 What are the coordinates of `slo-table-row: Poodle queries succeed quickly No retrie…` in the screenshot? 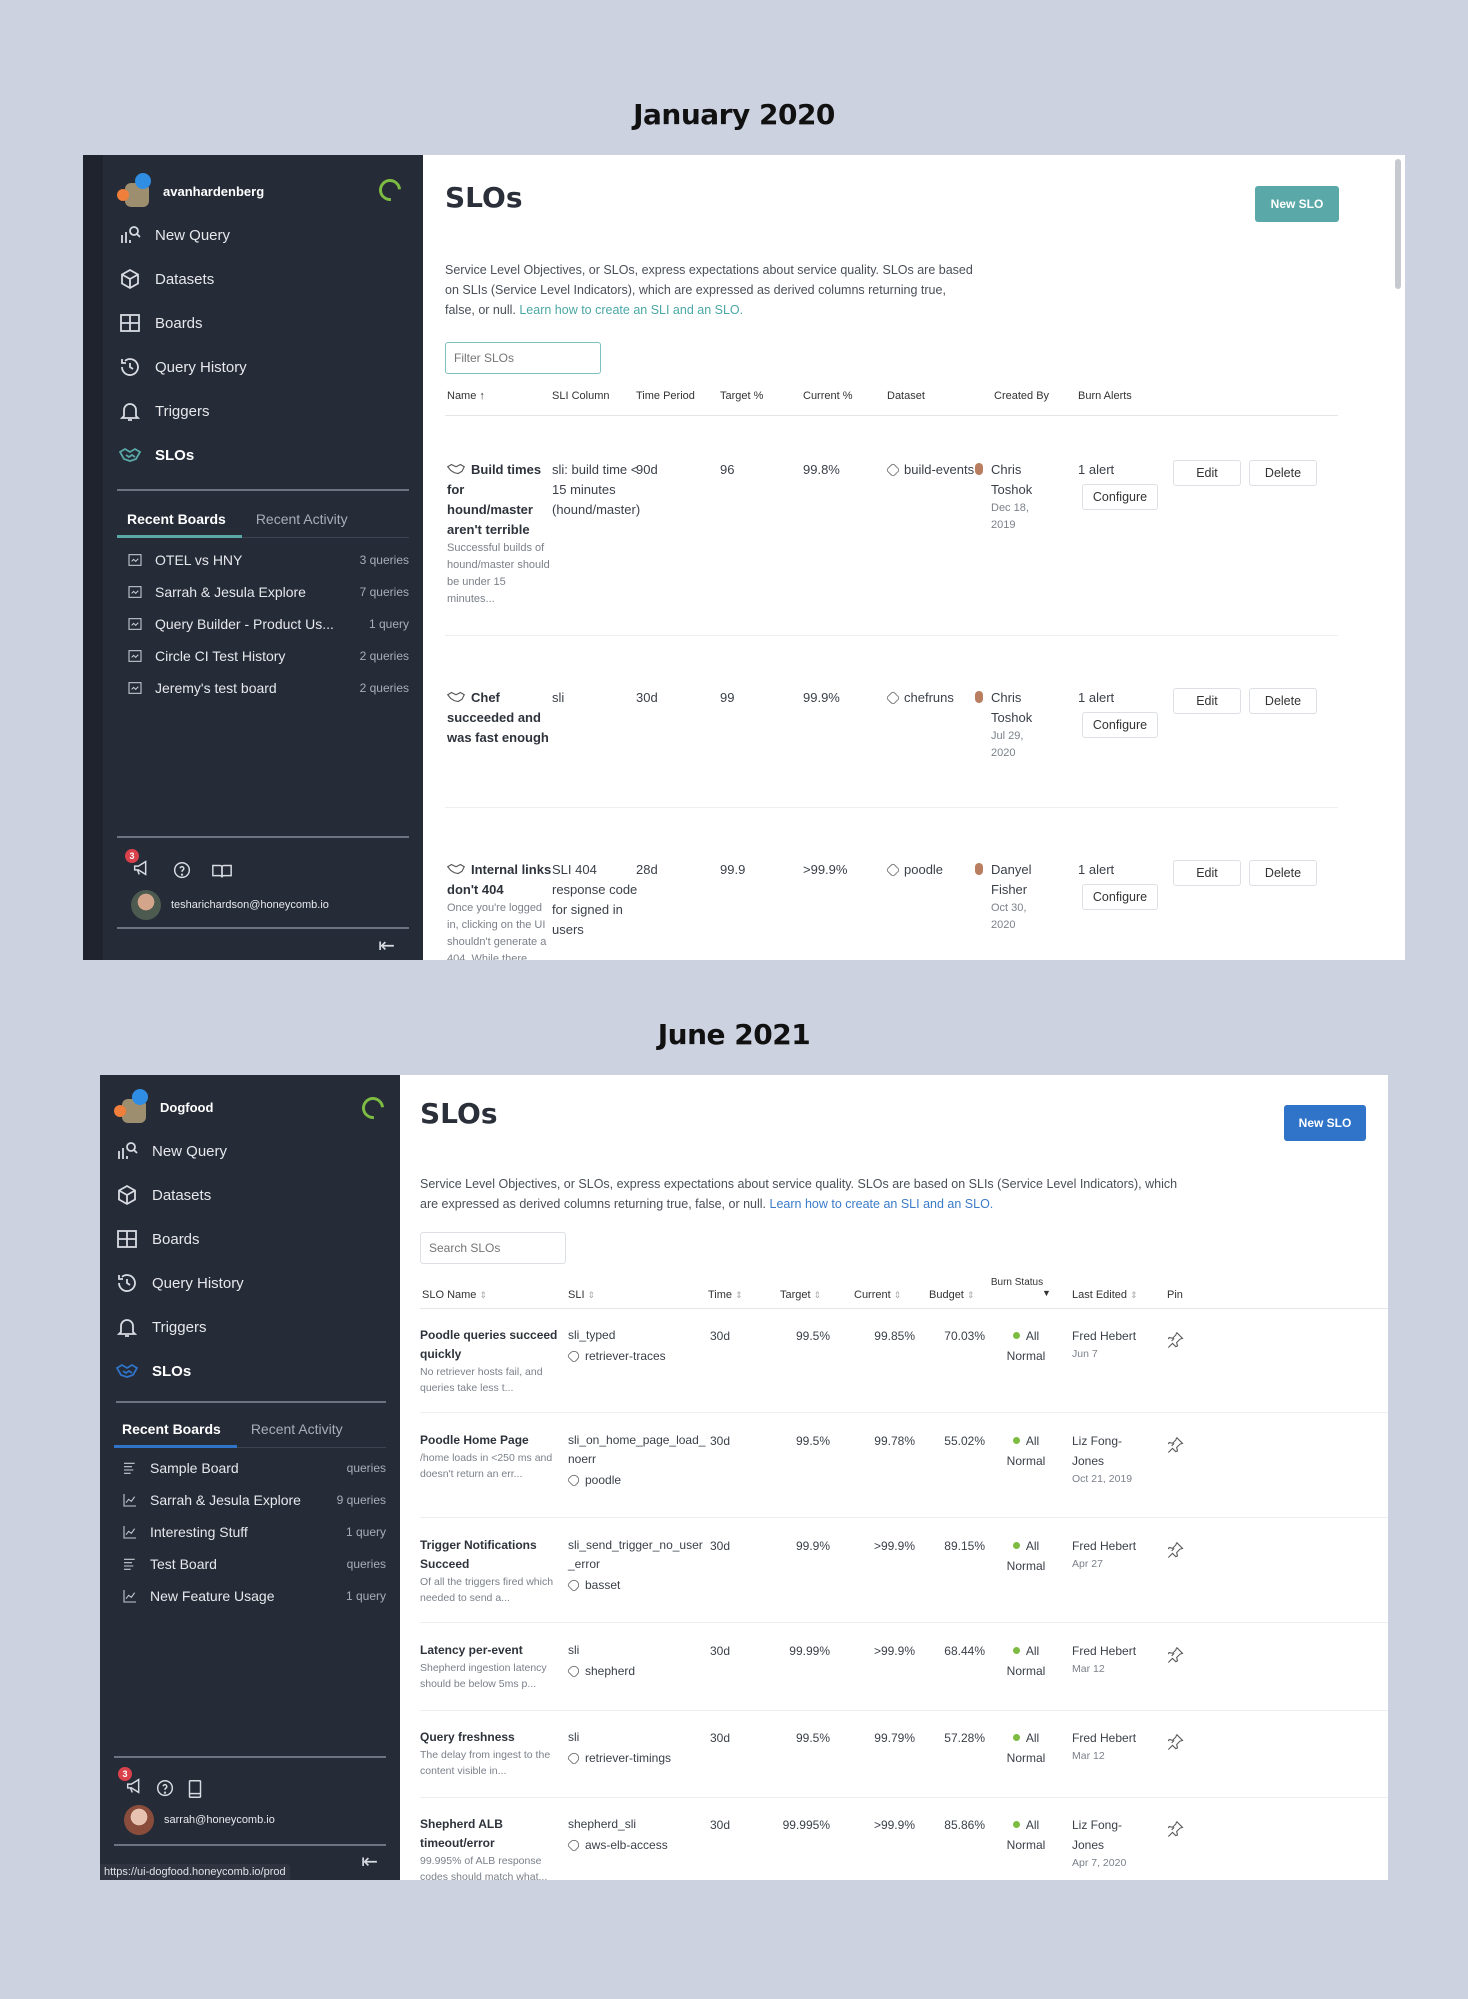 It's located at (904, 1371).